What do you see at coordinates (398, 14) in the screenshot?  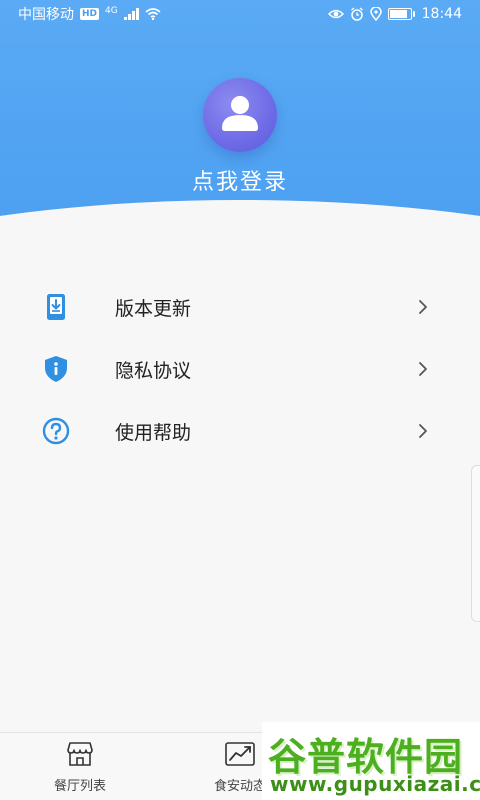 I see `battery-level` at bounding box center [398, 14].